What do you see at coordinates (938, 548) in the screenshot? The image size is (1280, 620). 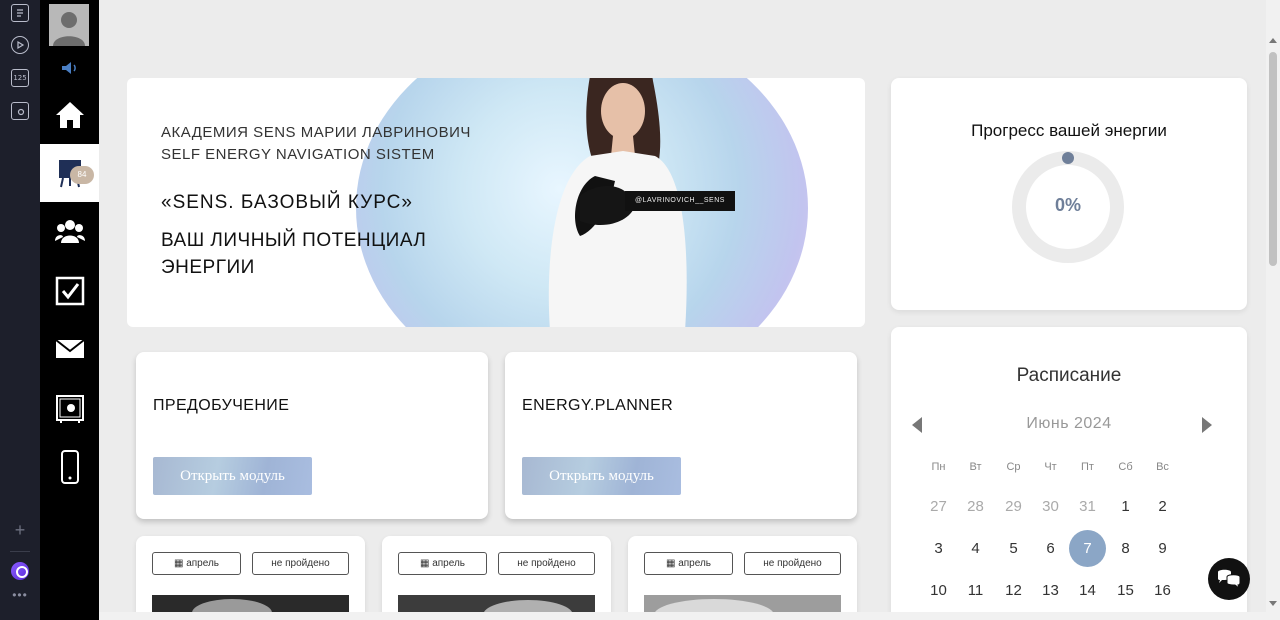 I see `calendar-day: 3` at bounding box center [938, 548].